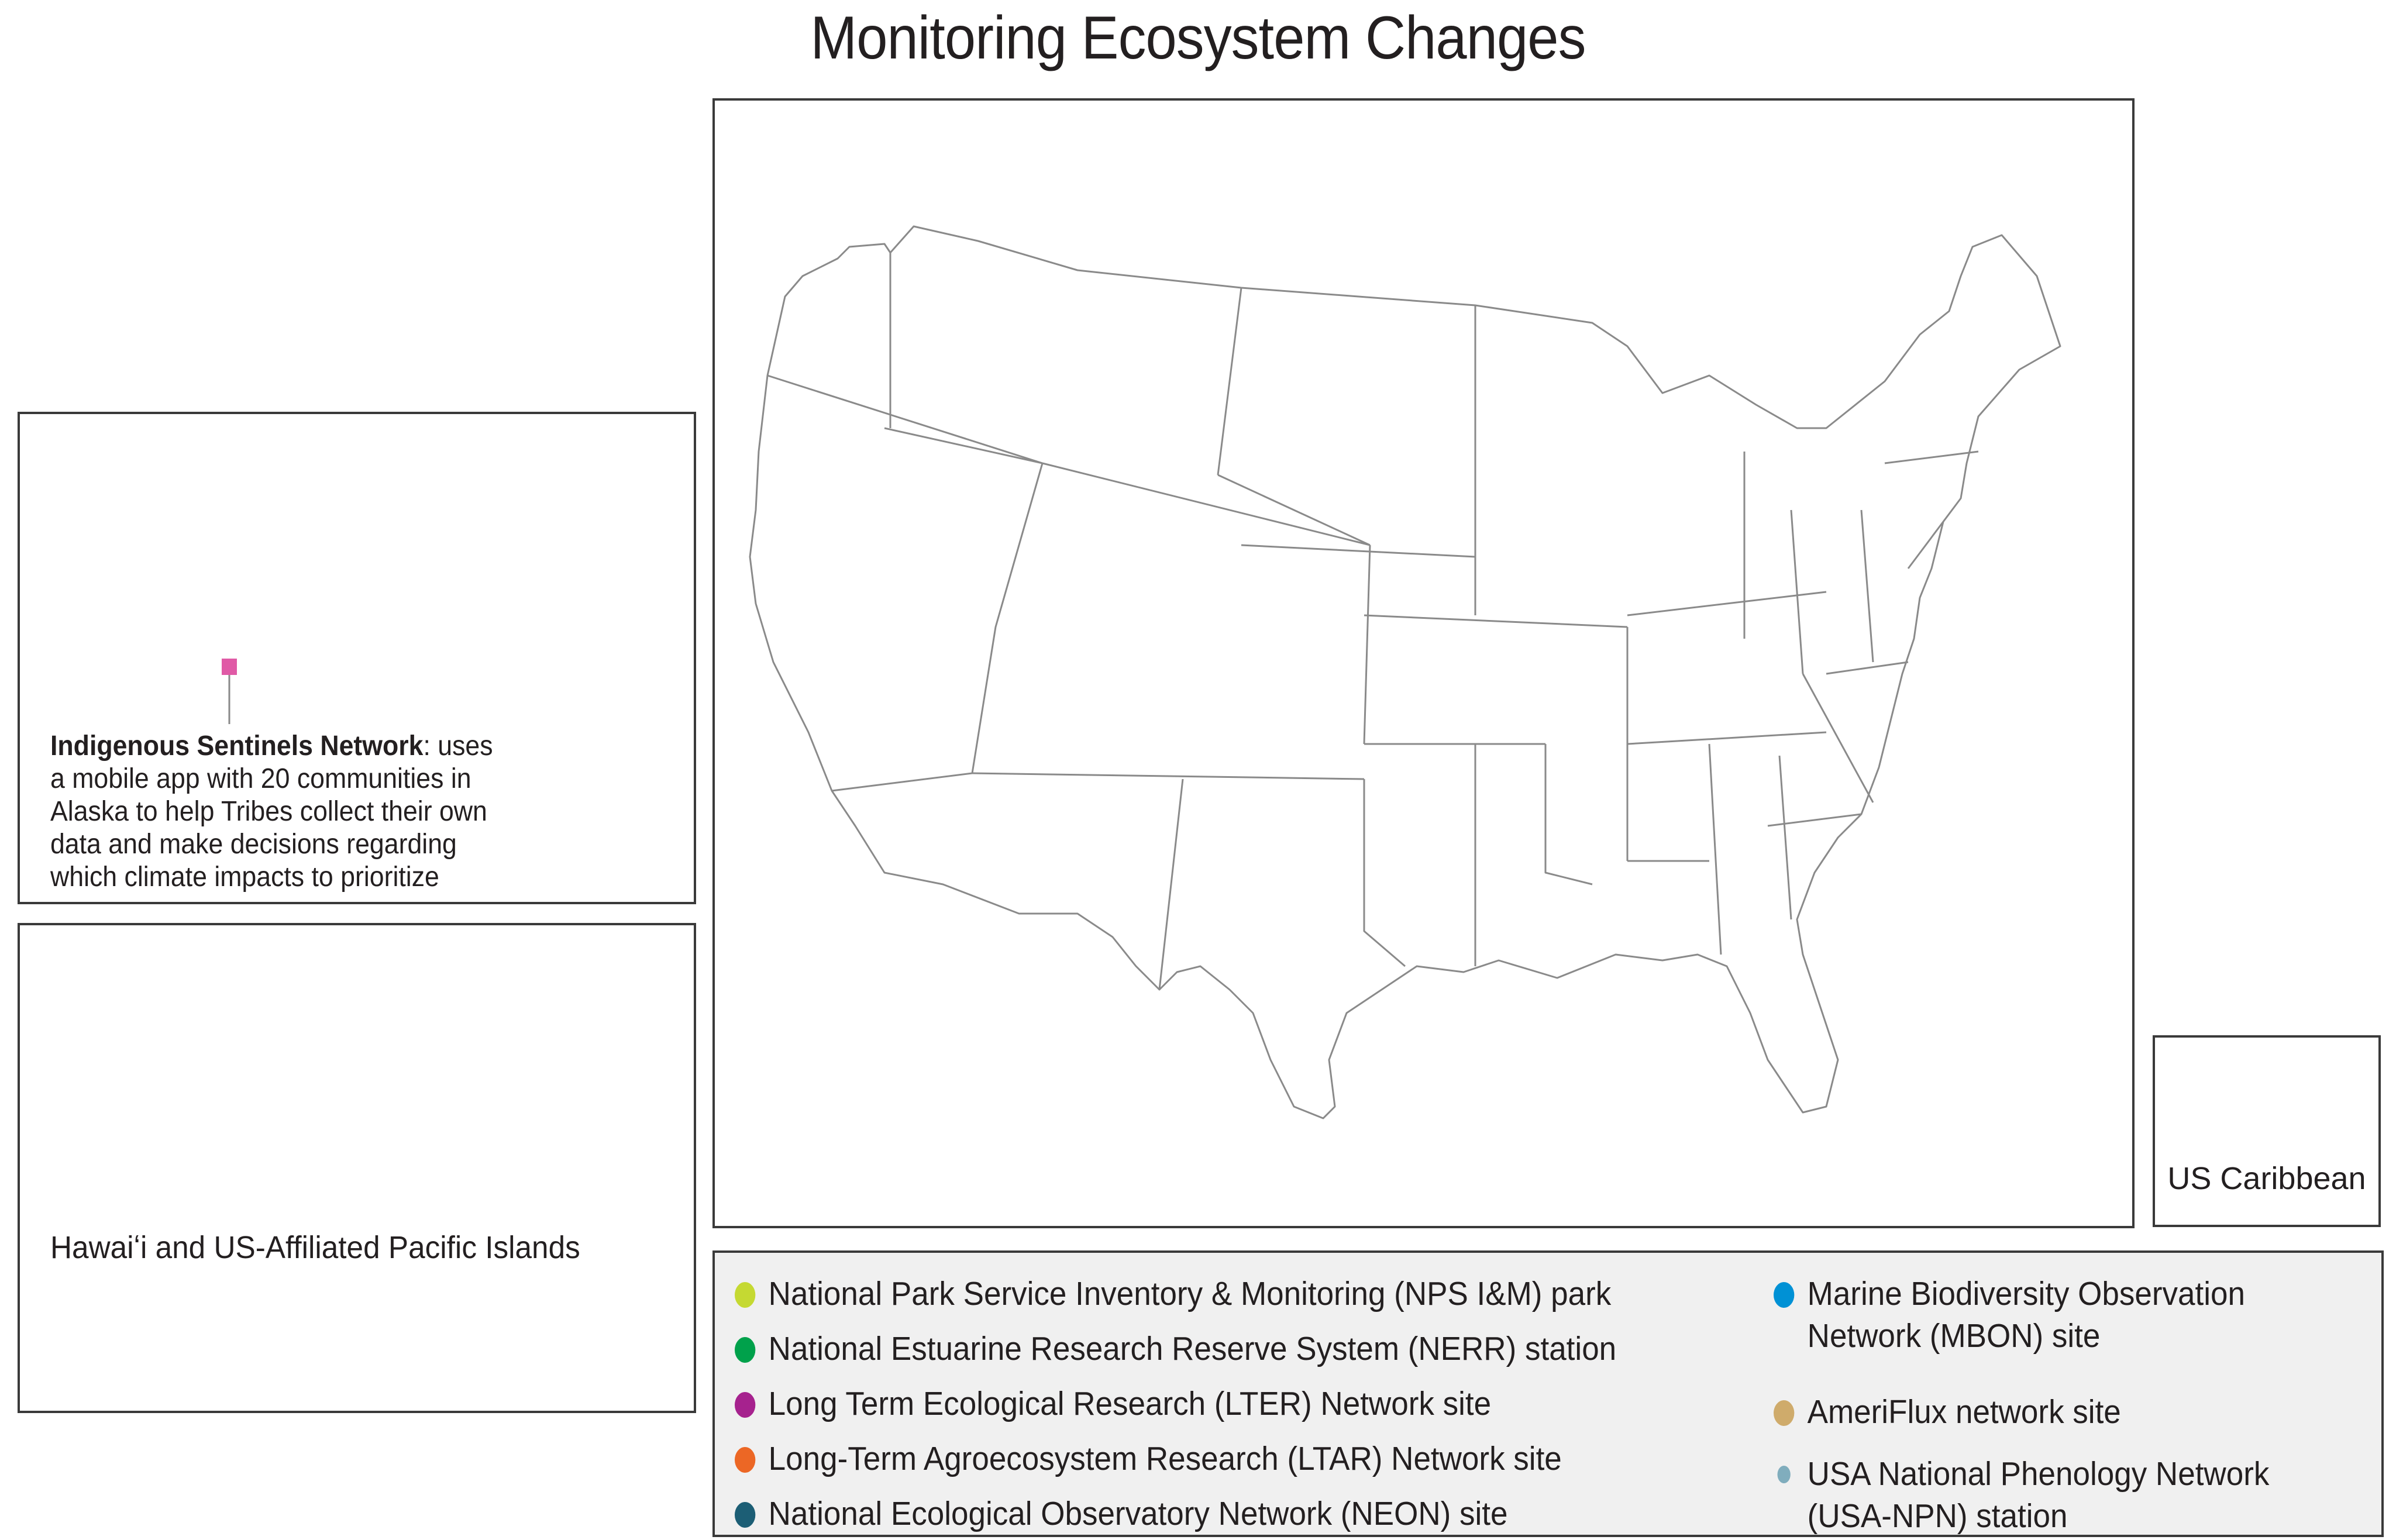 The image size is (2396, 1540). I want to click on caribbean-inset: US Caribbean, so click(2267, 1131).